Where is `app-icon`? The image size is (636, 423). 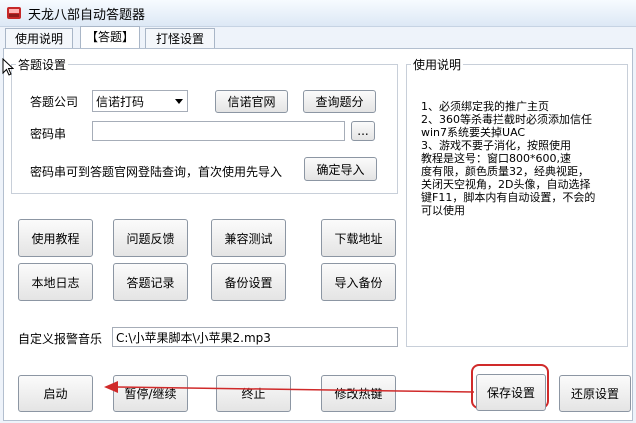
app-icon is located at coordinates (14, 13).